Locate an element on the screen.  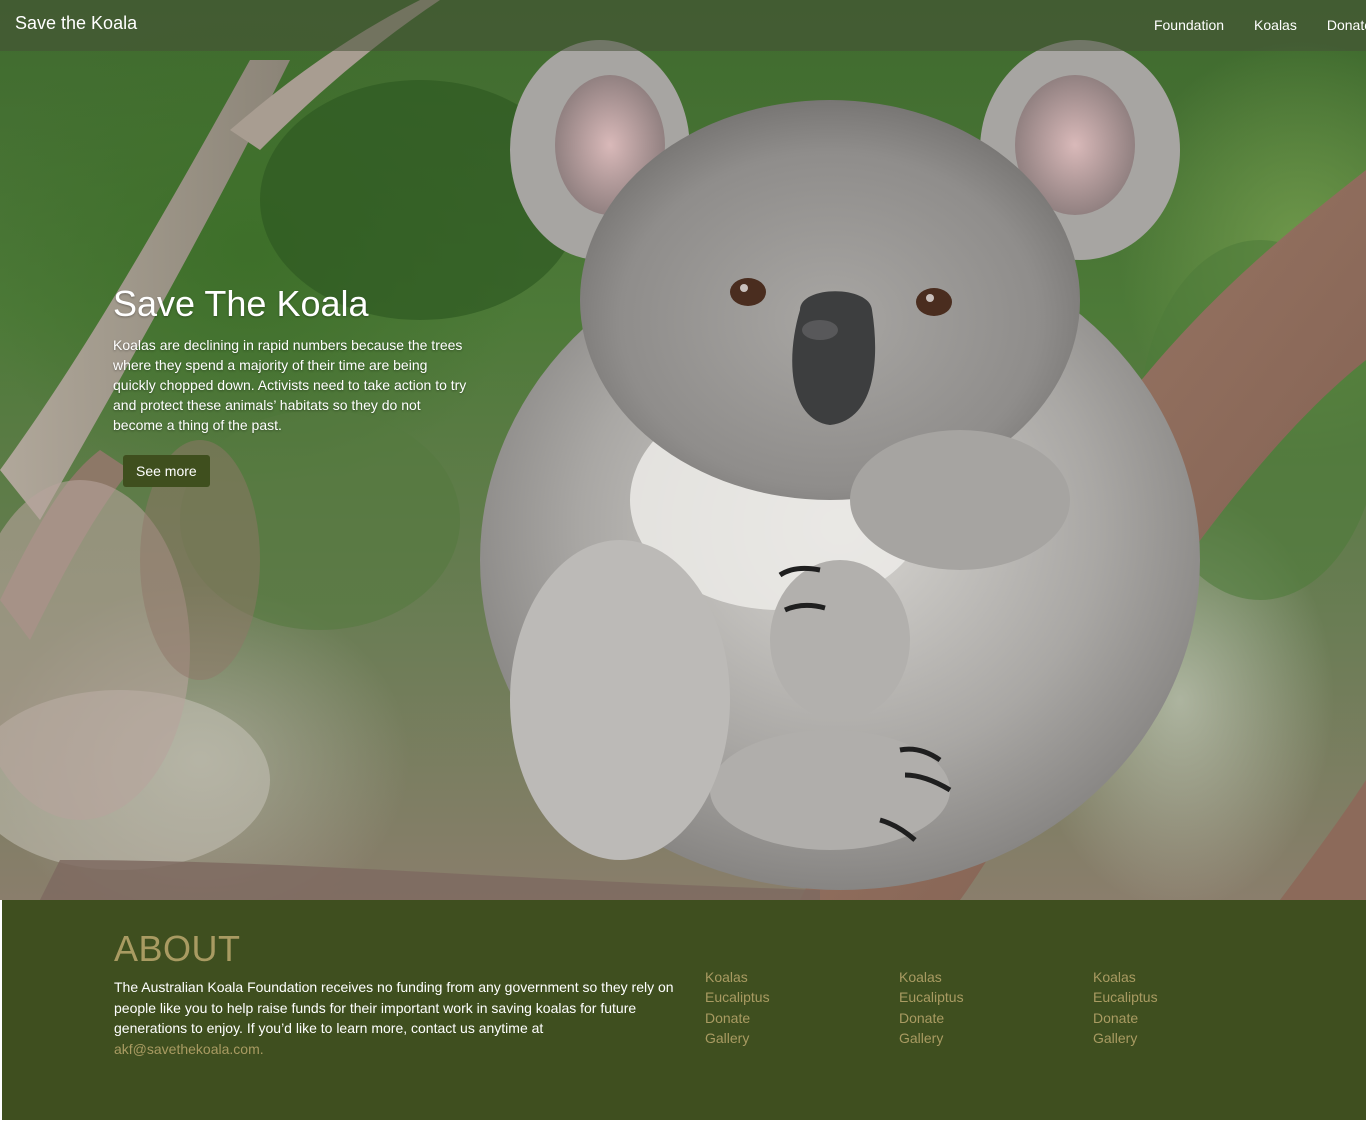
hero-title: Save The Koala is located at coordinates (241, 303).